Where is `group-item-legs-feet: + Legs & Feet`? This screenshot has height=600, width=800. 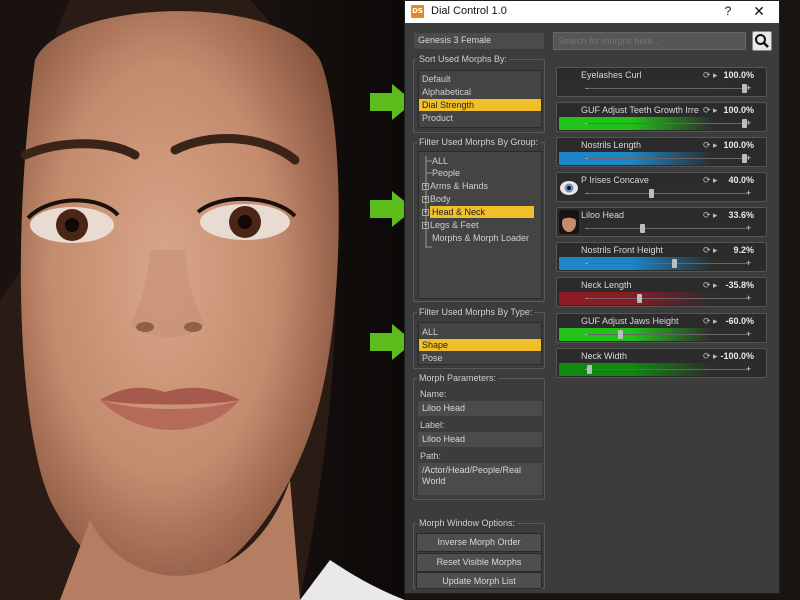
group-item-legs-feet: + Legs & Feet is located at coordinates (450, 225).